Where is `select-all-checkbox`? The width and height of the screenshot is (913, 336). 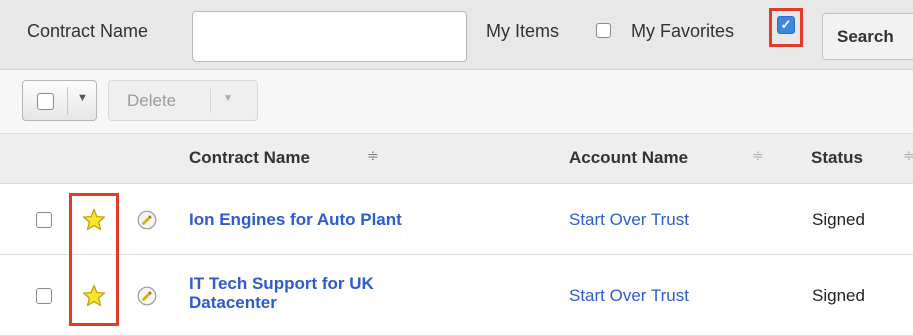 select-all-checkbox is located at coordinates (45, 101).